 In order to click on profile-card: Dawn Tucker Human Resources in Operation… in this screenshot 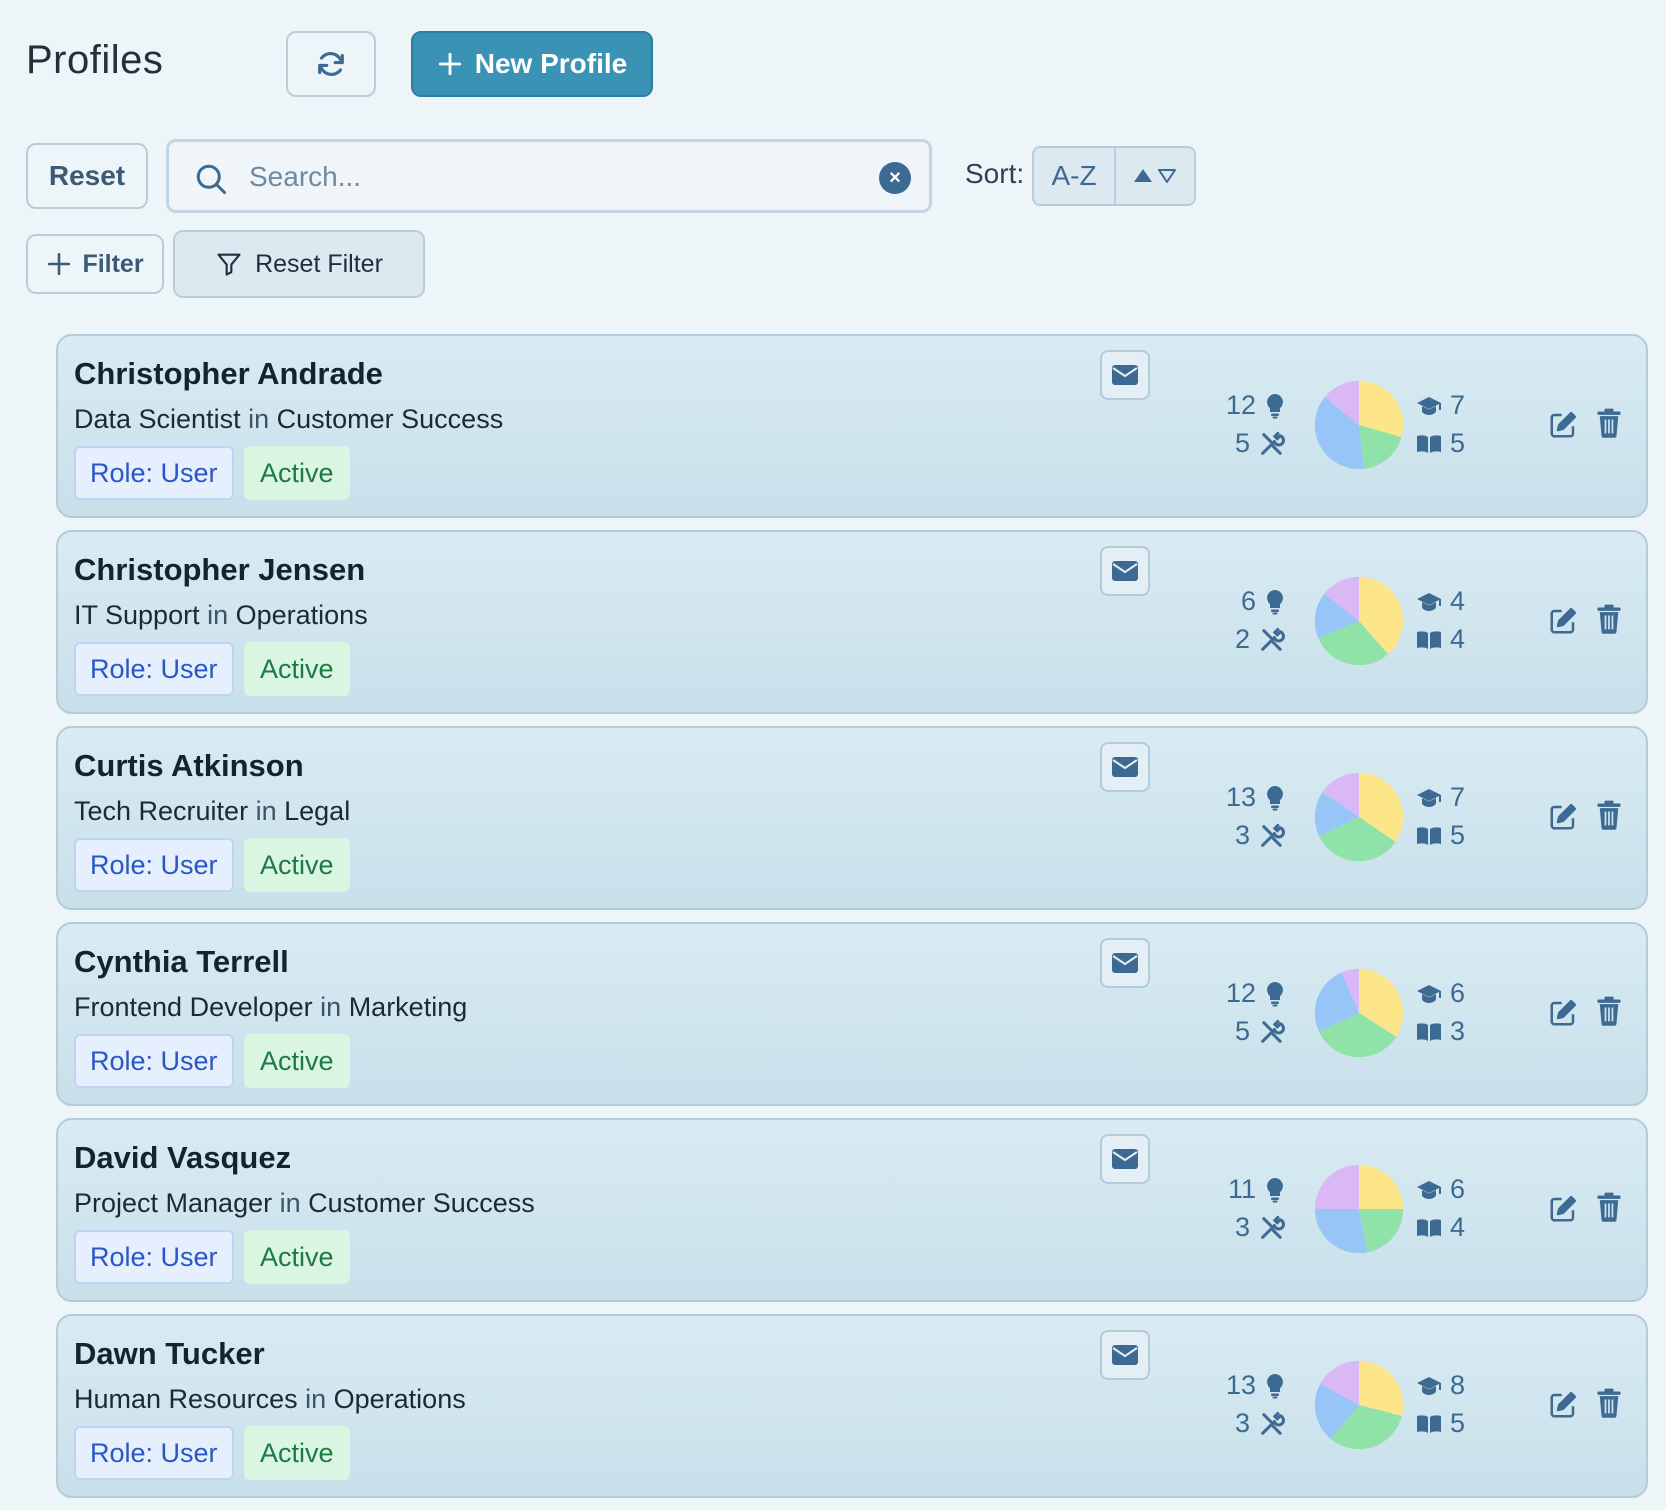, I will do `click(852, 1406)`.